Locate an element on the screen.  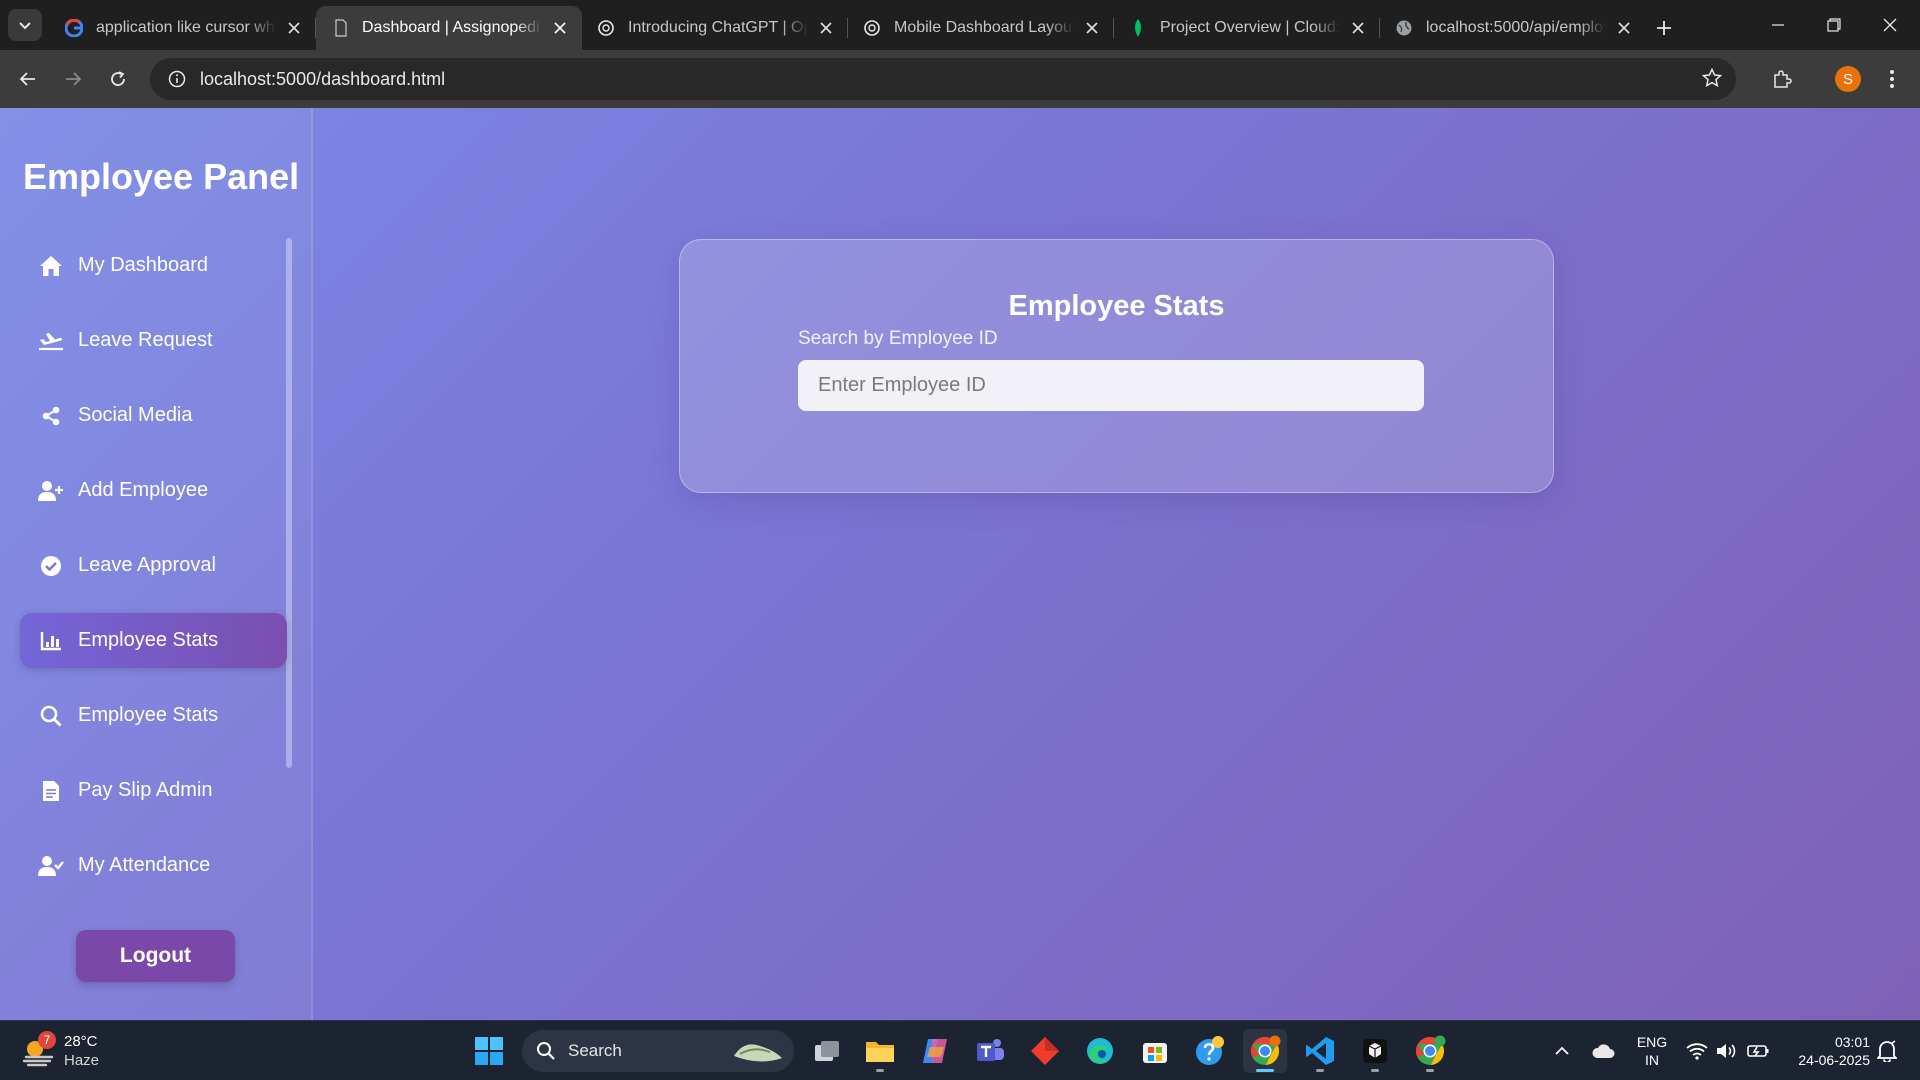
nav-item-label: Add Employee is located at coordinates (143, 490).